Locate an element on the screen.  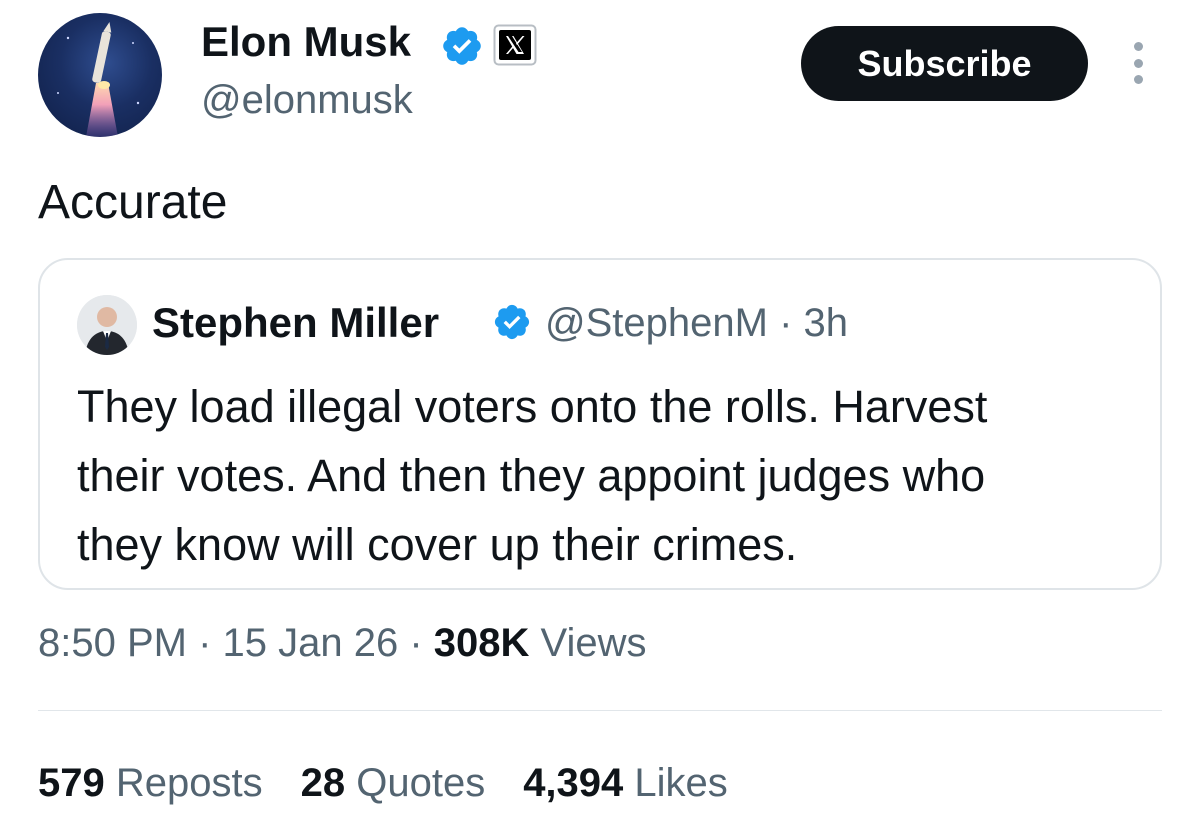
tweet-time: 8:50 PM is located at coordinates (112, 643).